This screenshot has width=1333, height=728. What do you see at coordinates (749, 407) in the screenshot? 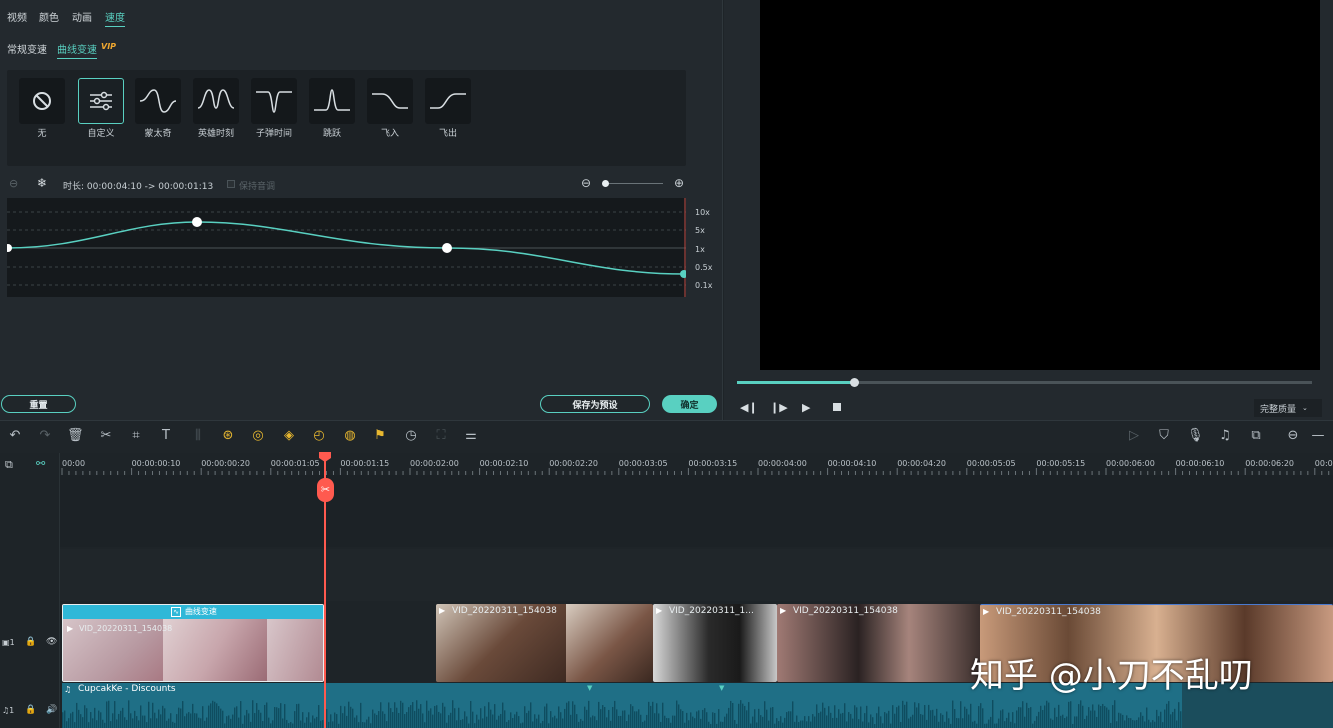
I see `prev-frame-icon: ◀❙` at bounding box center [749, 407].